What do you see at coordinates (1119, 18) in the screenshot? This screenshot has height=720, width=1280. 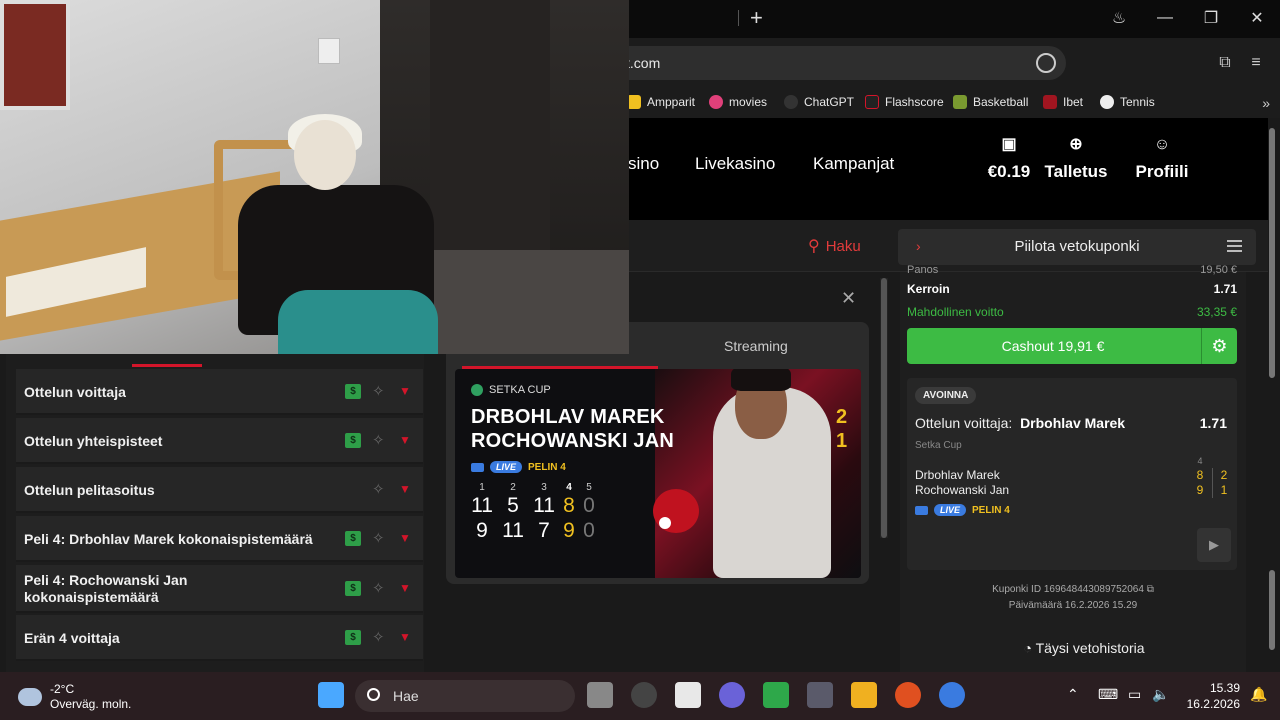 I see `flame-icon: ♨` at bounding box center [1119, 18].